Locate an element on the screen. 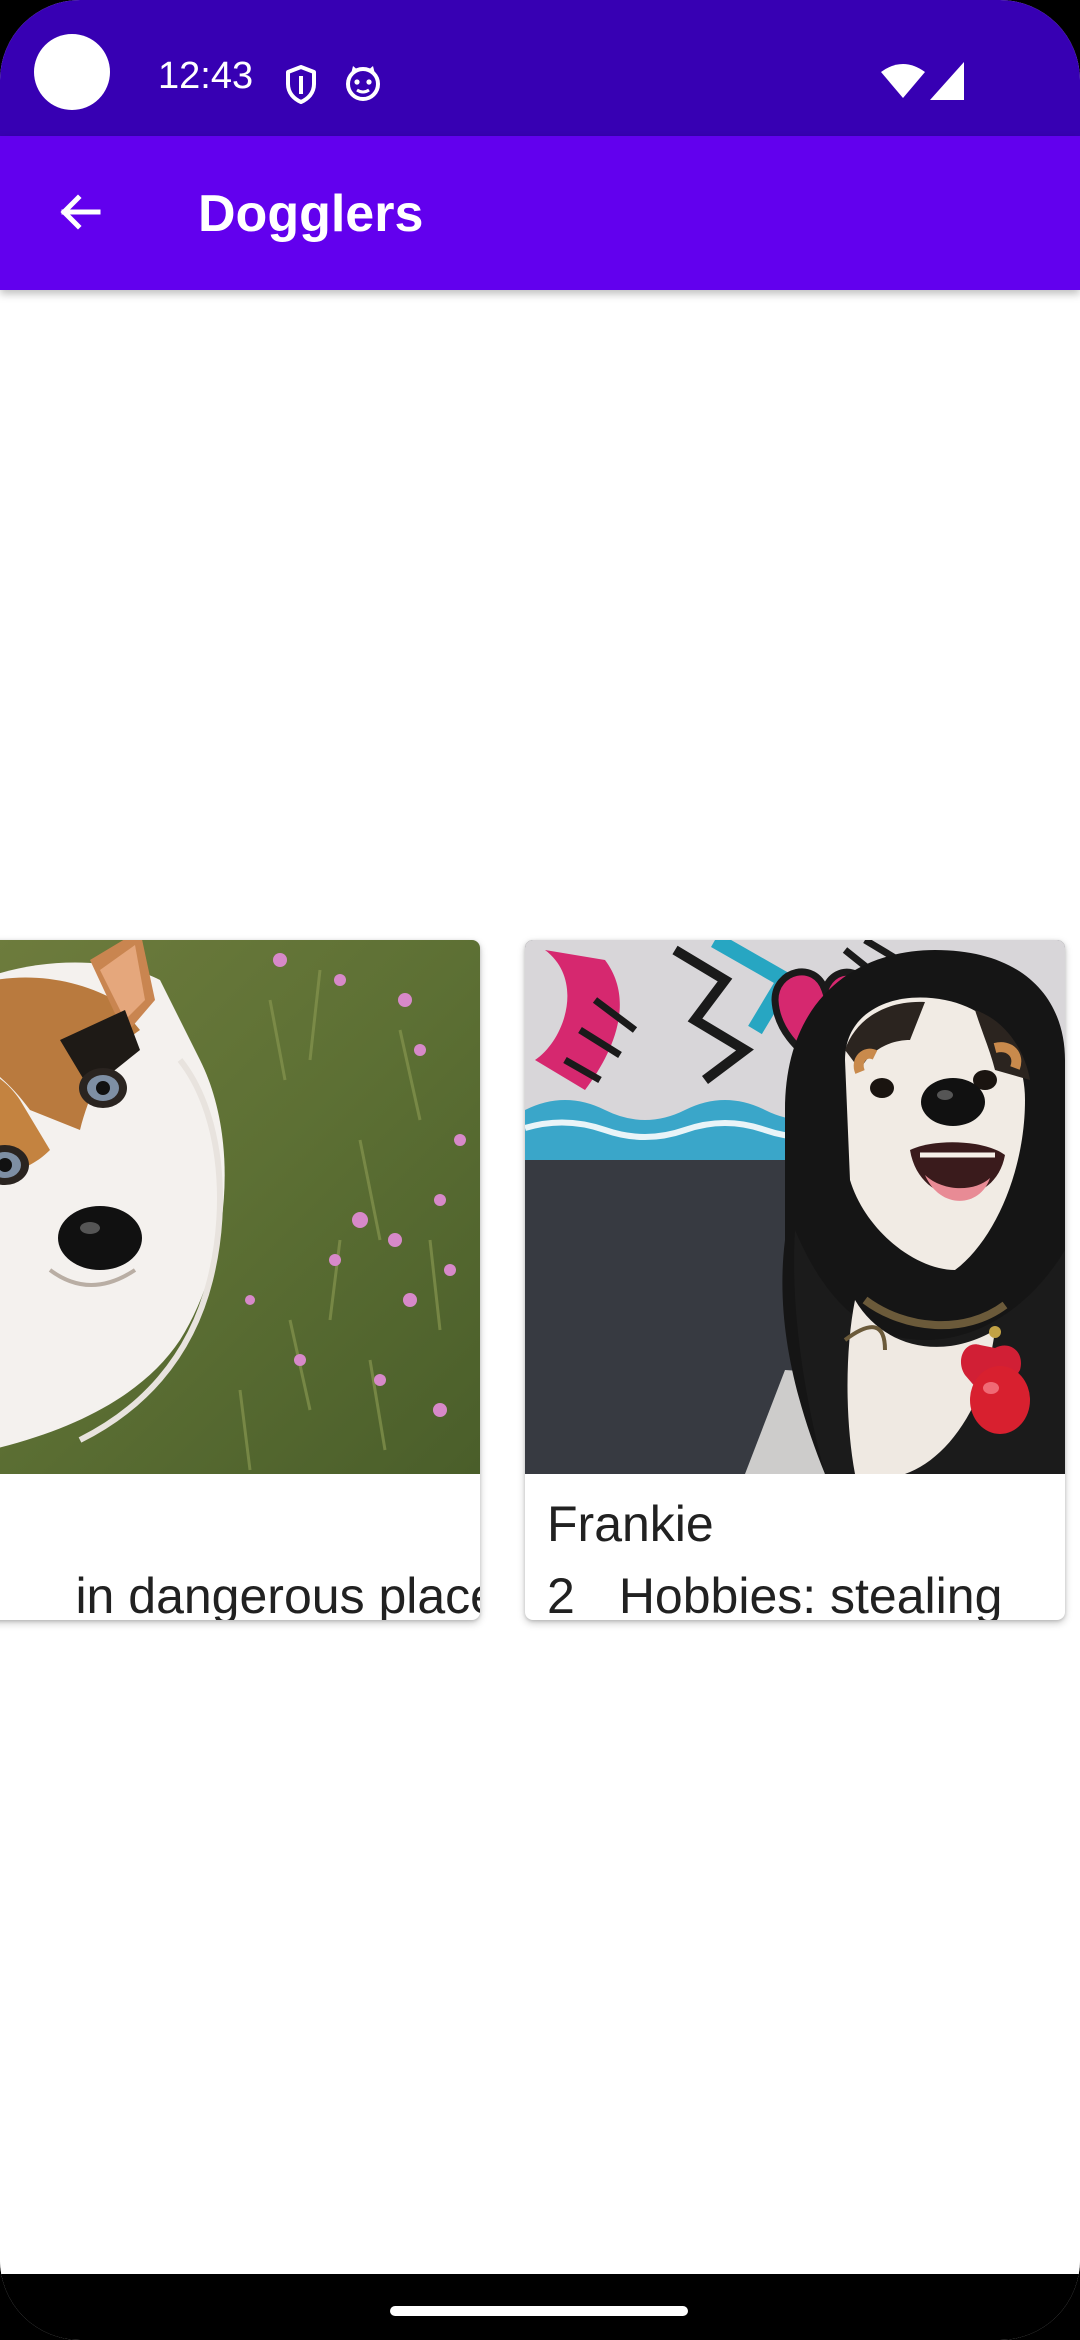 The image size is (1080, 2340). dog-age: 2 is located at coordinates (561, 1594).